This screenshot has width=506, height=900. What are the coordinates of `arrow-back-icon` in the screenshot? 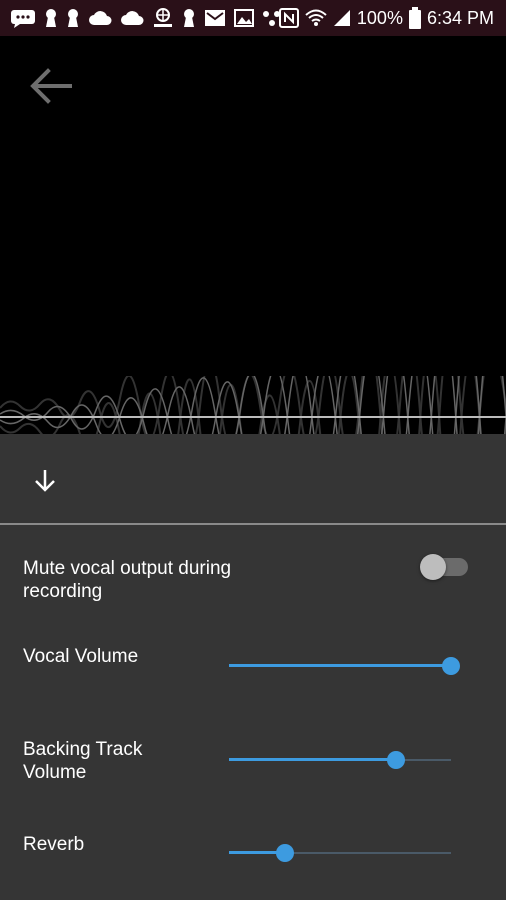 It's located at (51, 86).